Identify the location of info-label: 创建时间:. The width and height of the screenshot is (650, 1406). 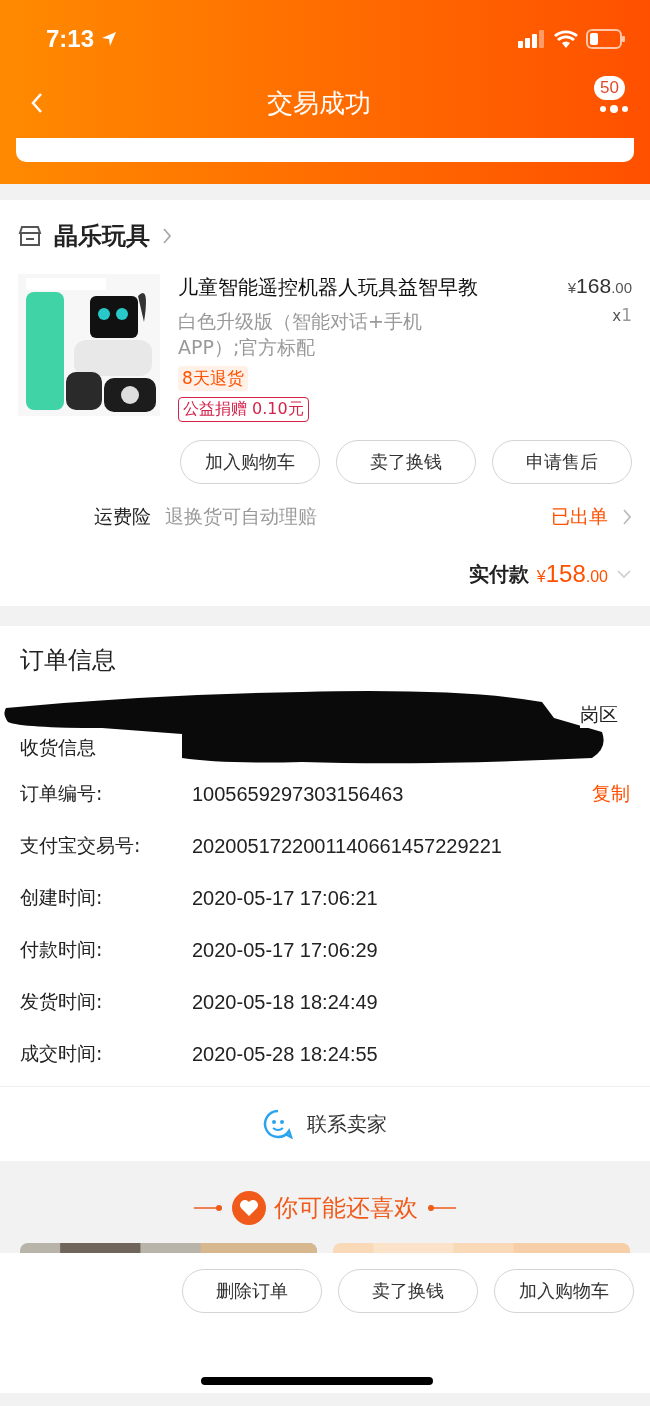
(62, 898).